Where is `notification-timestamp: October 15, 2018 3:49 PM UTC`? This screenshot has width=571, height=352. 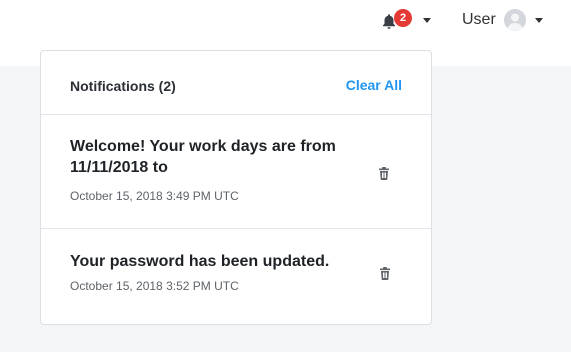
notification-timestamp: October 15, 2018 3:49 PM UTC is located at coordinates (154, 196).